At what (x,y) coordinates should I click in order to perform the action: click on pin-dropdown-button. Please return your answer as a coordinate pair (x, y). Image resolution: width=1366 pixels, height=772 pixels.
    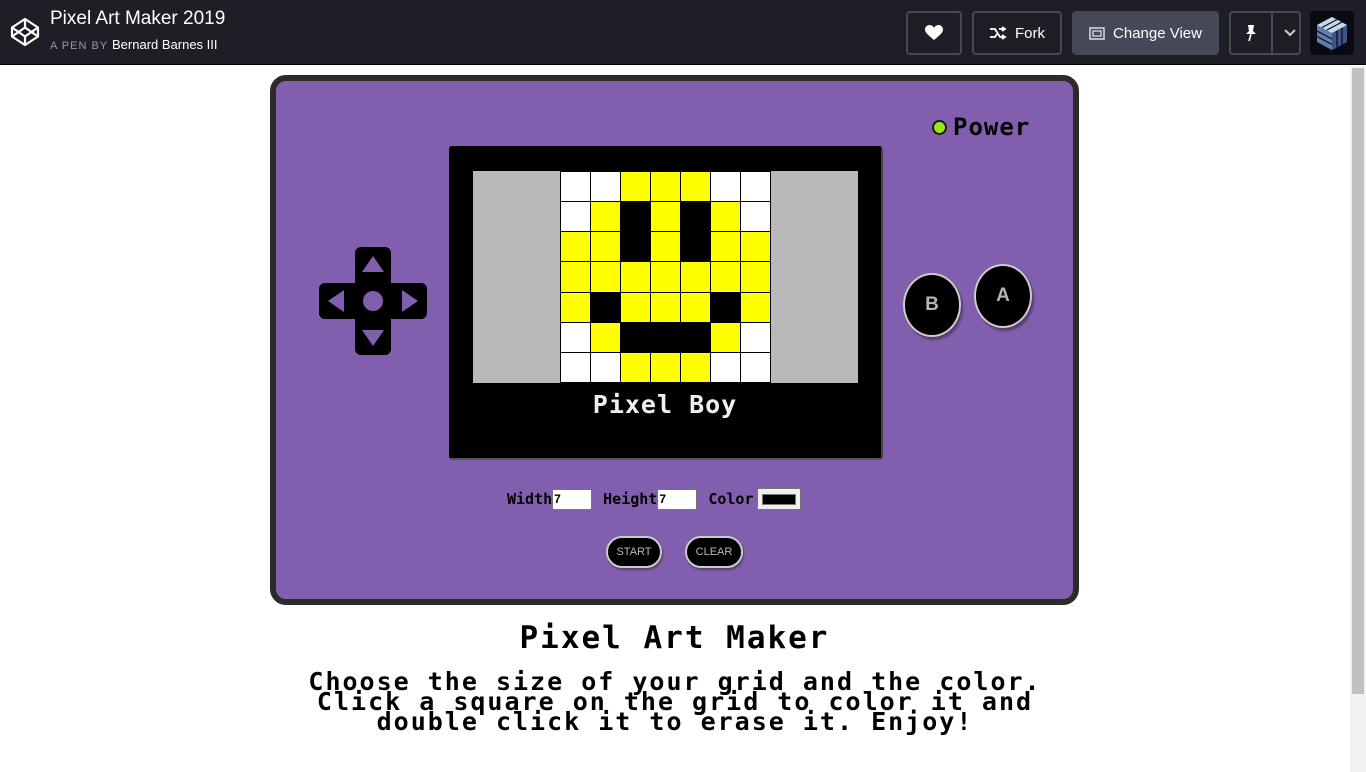
    Looking at the image, I should click on (1290, 33).